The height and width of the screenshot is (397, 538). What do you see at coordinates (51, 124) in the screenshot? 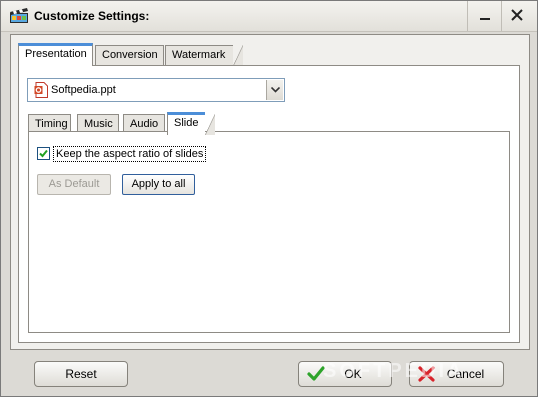
I see `tab-label: Timing` at bounding box center [51, 124].